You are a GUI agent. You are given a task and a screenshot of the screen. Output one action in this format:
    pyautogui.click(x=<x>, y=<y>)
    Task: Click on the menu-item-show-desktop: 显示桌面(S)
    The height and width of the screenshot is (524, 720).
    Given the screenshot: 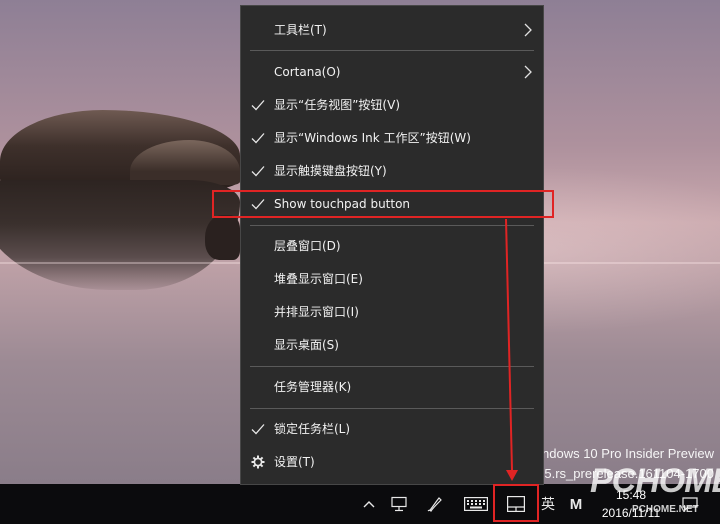 What is the action you would take?
    pyautogui.click(x=392, y=345)
    